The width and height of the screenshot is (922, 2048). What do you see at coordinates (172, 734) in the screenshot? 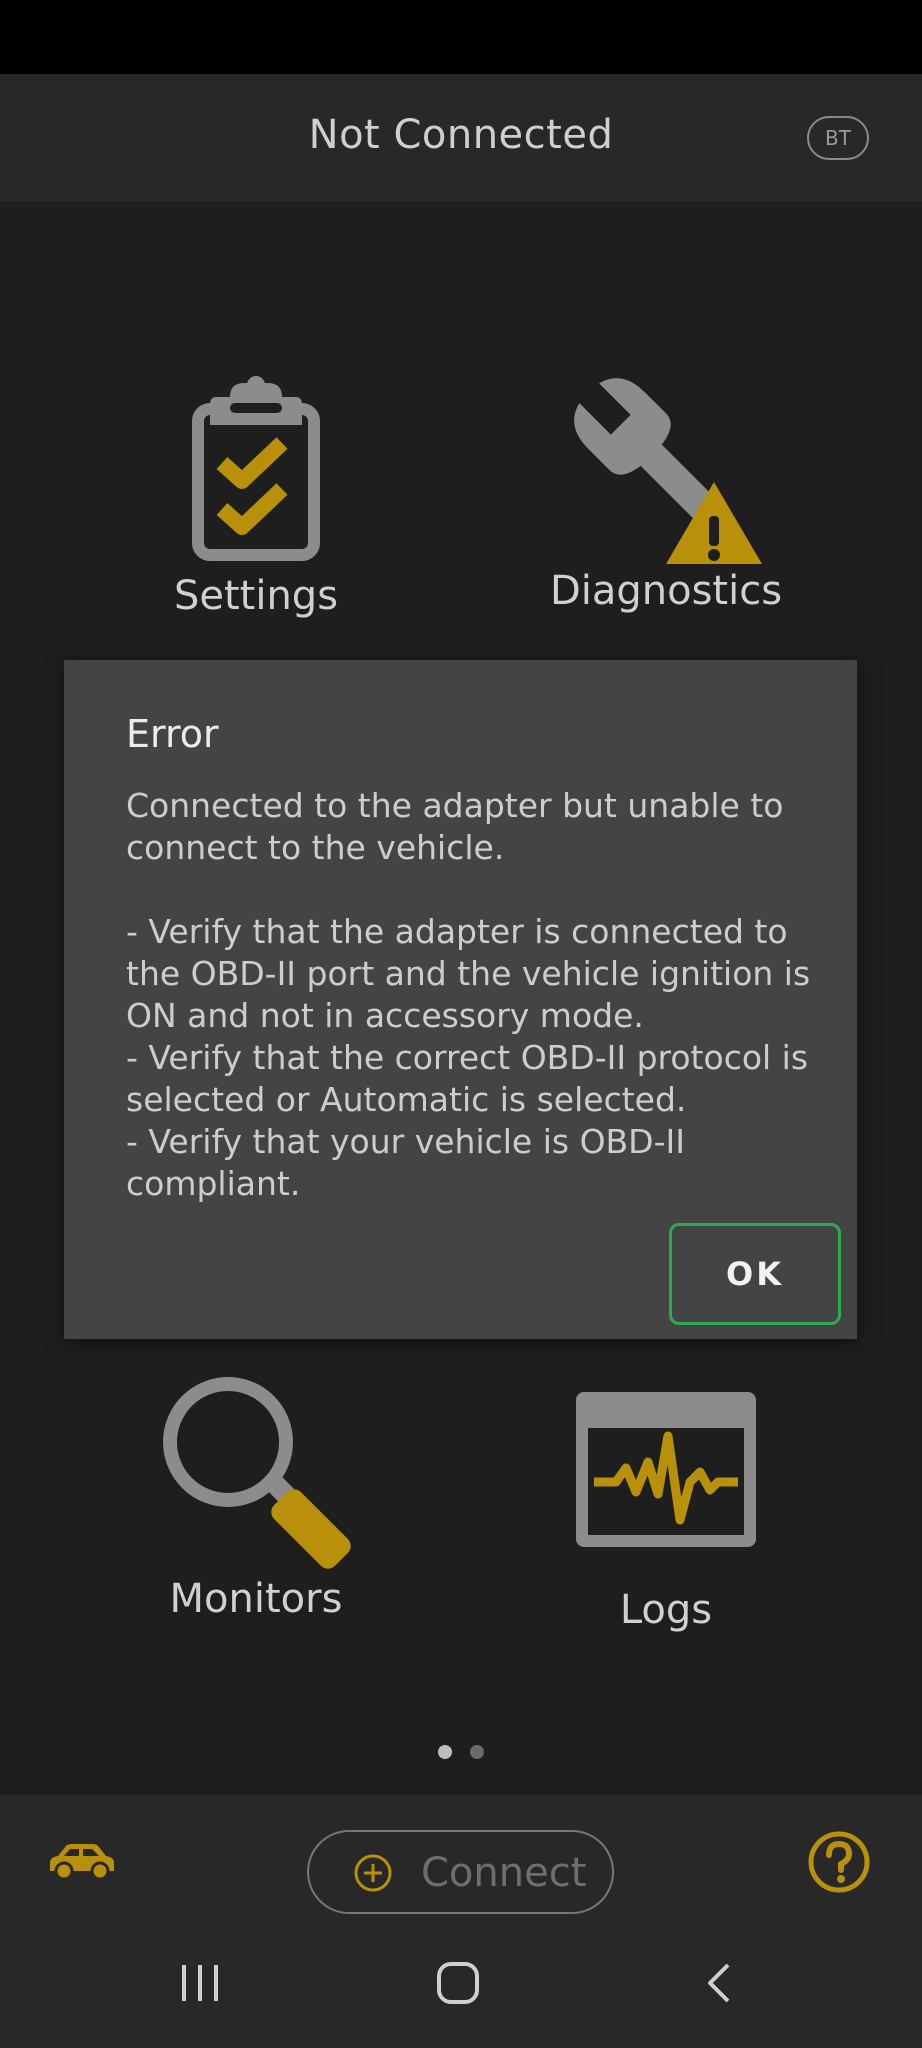
I see `dialog-title: Error` at bounding box center [172, 734].